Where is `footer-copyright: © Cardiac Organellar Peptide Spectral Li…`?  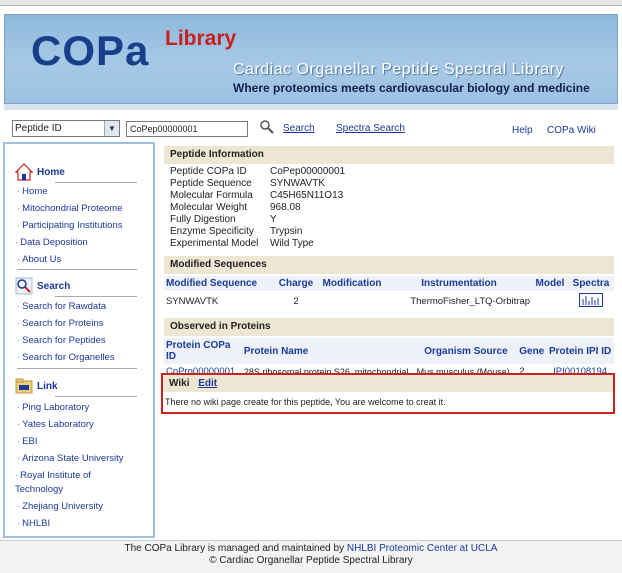 footer-copyright: © Cardiac Organellar Peptide Spectral Li… is located at coordinates (311, 560).